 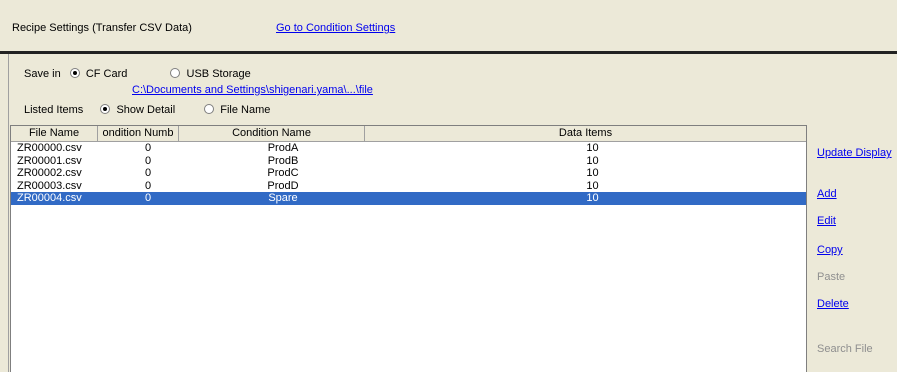 What do you see at coordinates (335, 28) in the screenshot?
I see `go-to-condition-settings-link: Go to Condition Settings` at bounding box center [335, 28].